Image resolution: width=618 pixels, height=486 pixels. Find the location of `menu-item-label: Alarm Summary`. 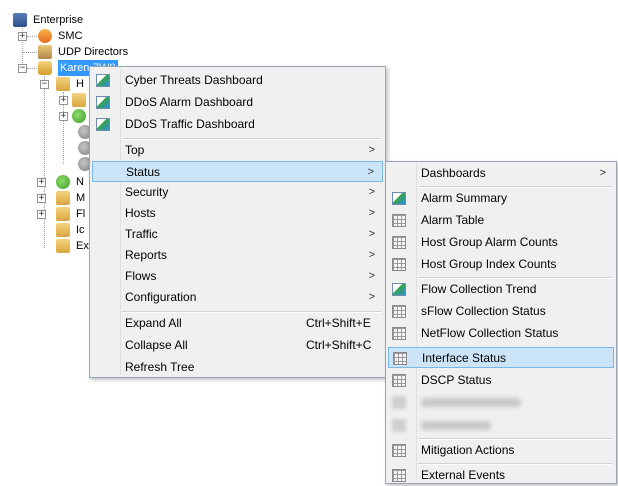

menu-item-label: Alarm Summary is located at coordinates (464, 198).